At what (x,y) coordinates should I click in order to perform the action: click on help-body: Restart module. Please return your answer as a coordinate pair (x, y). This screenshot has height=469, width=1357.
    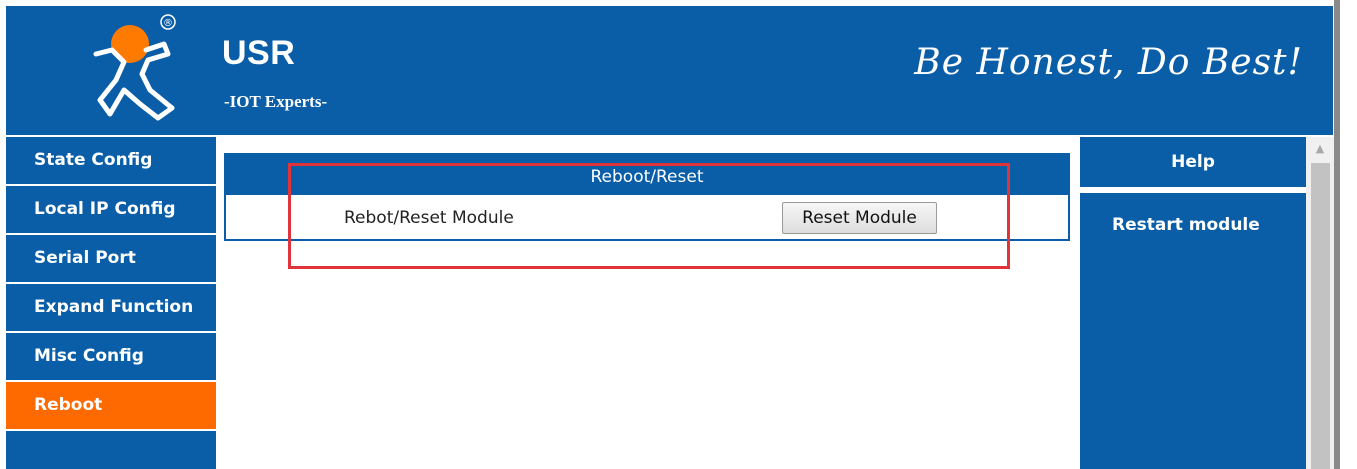
    Looking at the image, I should click on (1193, 331).